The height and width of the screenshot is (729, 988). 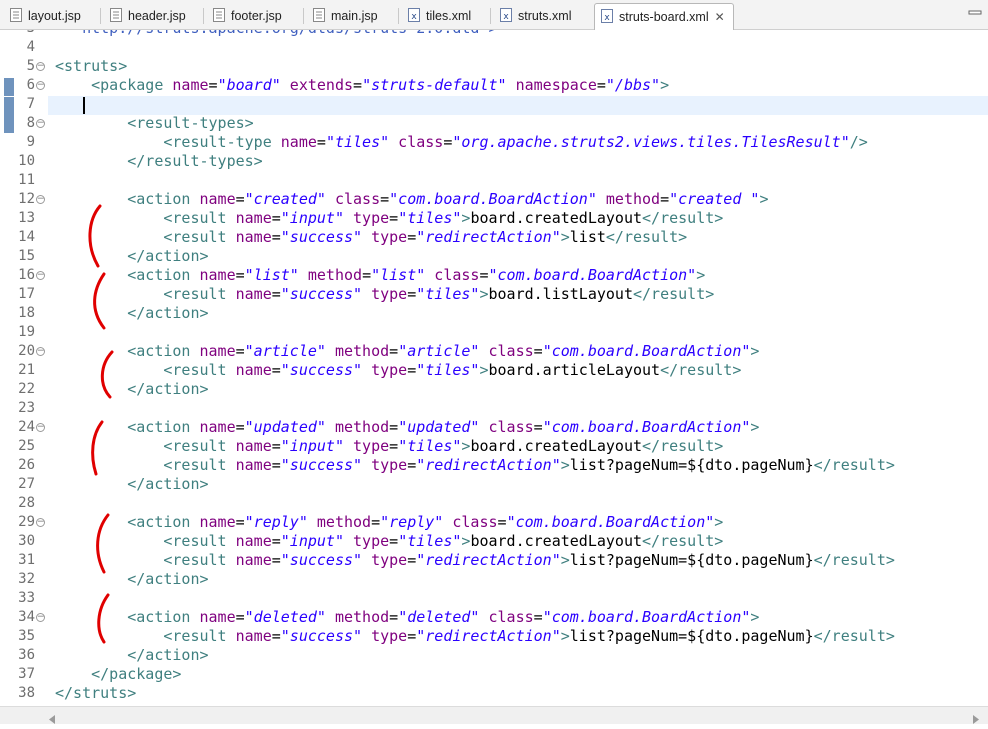 I want to click on code-line: 37 </package>, so click(x=494, y=674).